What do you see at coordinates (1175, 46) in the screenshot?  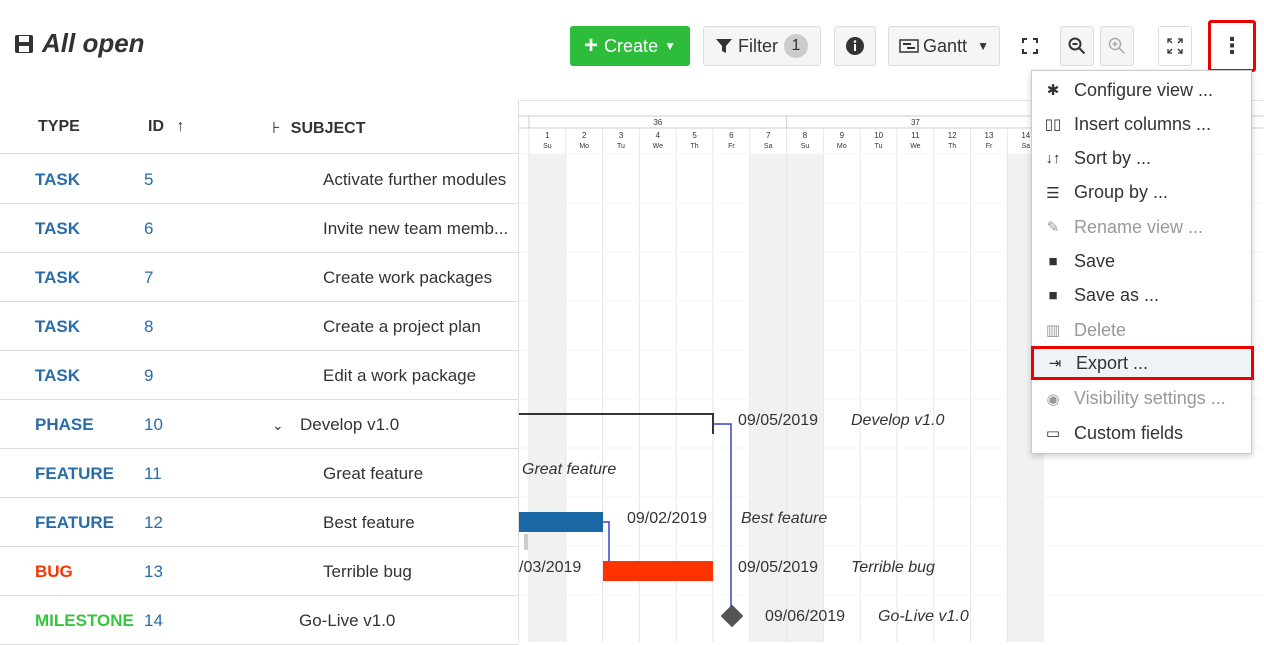 I see `expand-button` at bounding box center [1175, 46].